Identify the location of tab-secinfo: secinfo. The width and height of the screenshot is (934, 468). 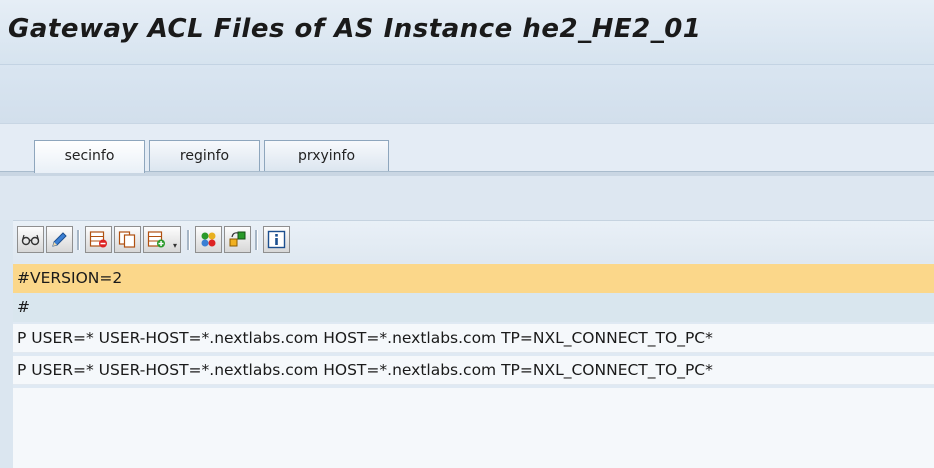
(89, 156).